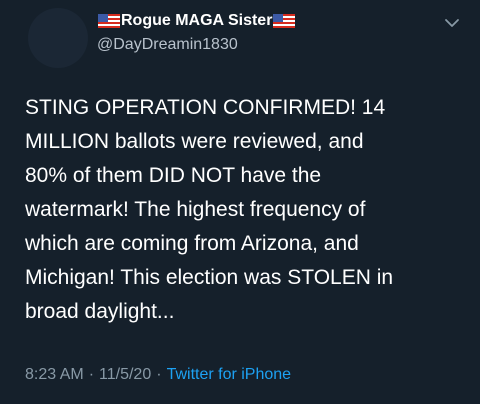 The width and height of the screenshot is (480, 404). What do you see at coordinates (452, 23) in the screenshot?
I see `chevron-down-icon` at bounding box center [452, 23].